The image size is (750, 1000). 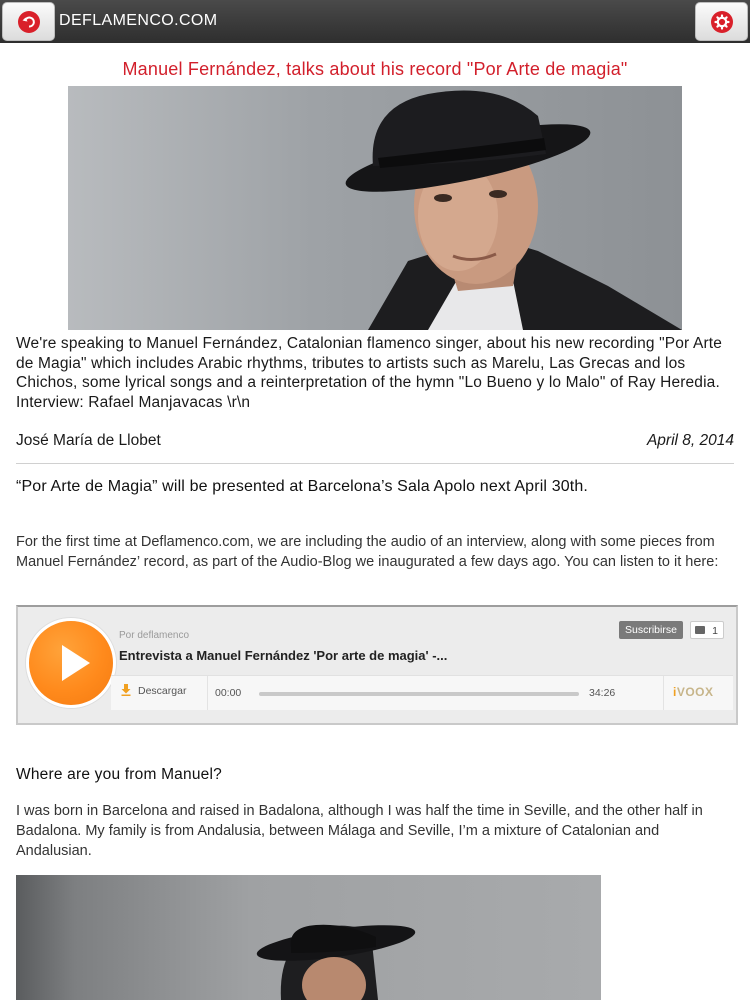 I want to click on play-button, so click(x=71, y=663).